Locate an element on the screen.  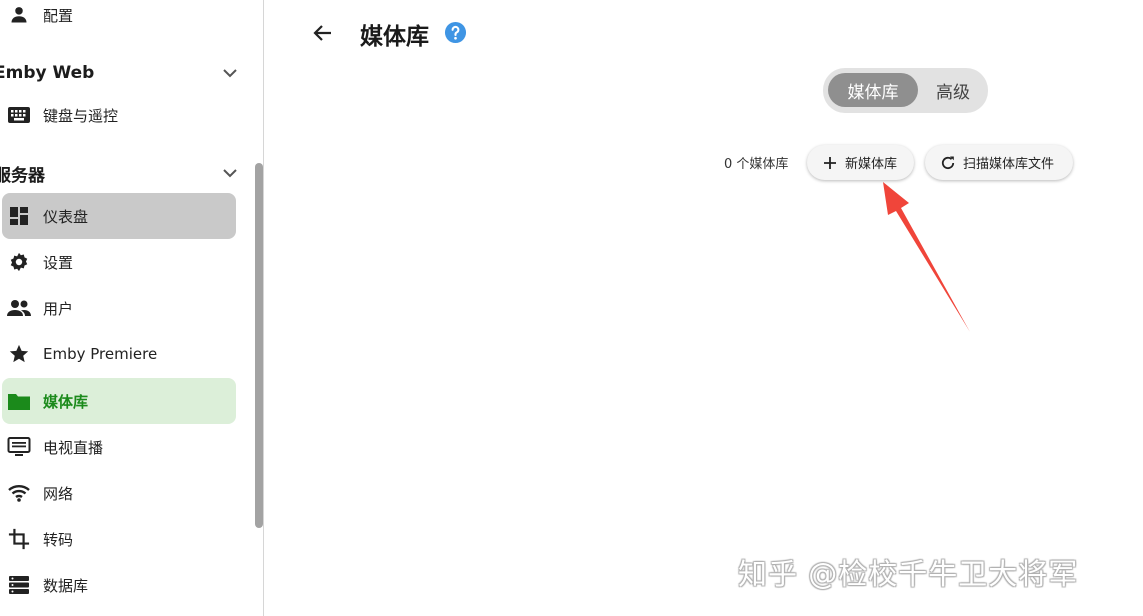
library-count: 0 个媒体库 is located at coordinates (756, 164).